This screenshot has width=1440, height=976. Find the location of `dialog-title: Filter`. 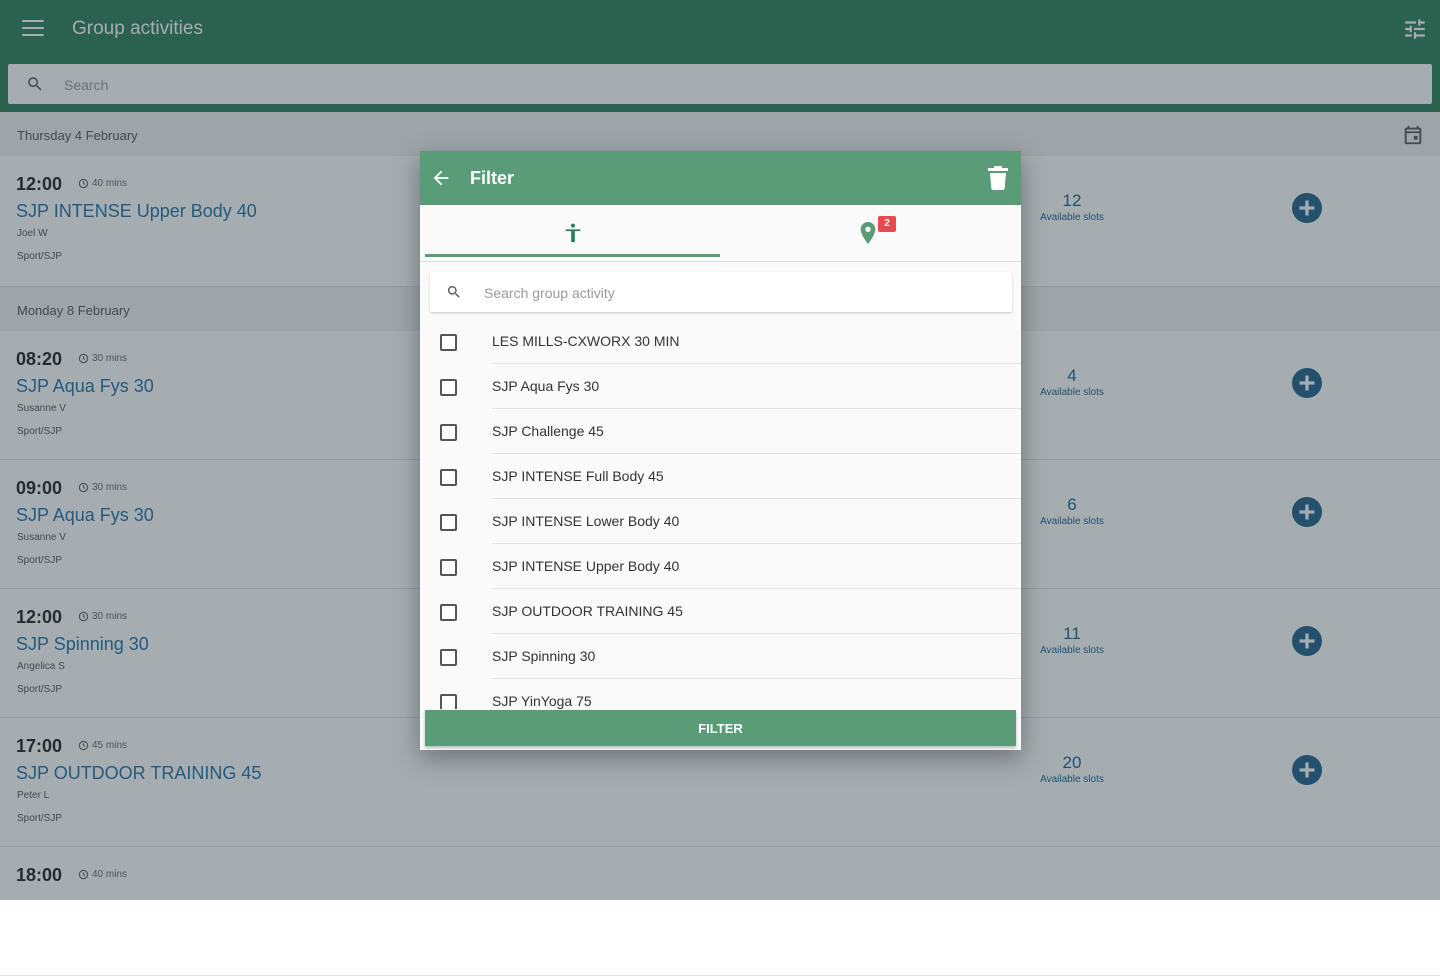

dialog-title: Filter is located at coordinates (492, 178).